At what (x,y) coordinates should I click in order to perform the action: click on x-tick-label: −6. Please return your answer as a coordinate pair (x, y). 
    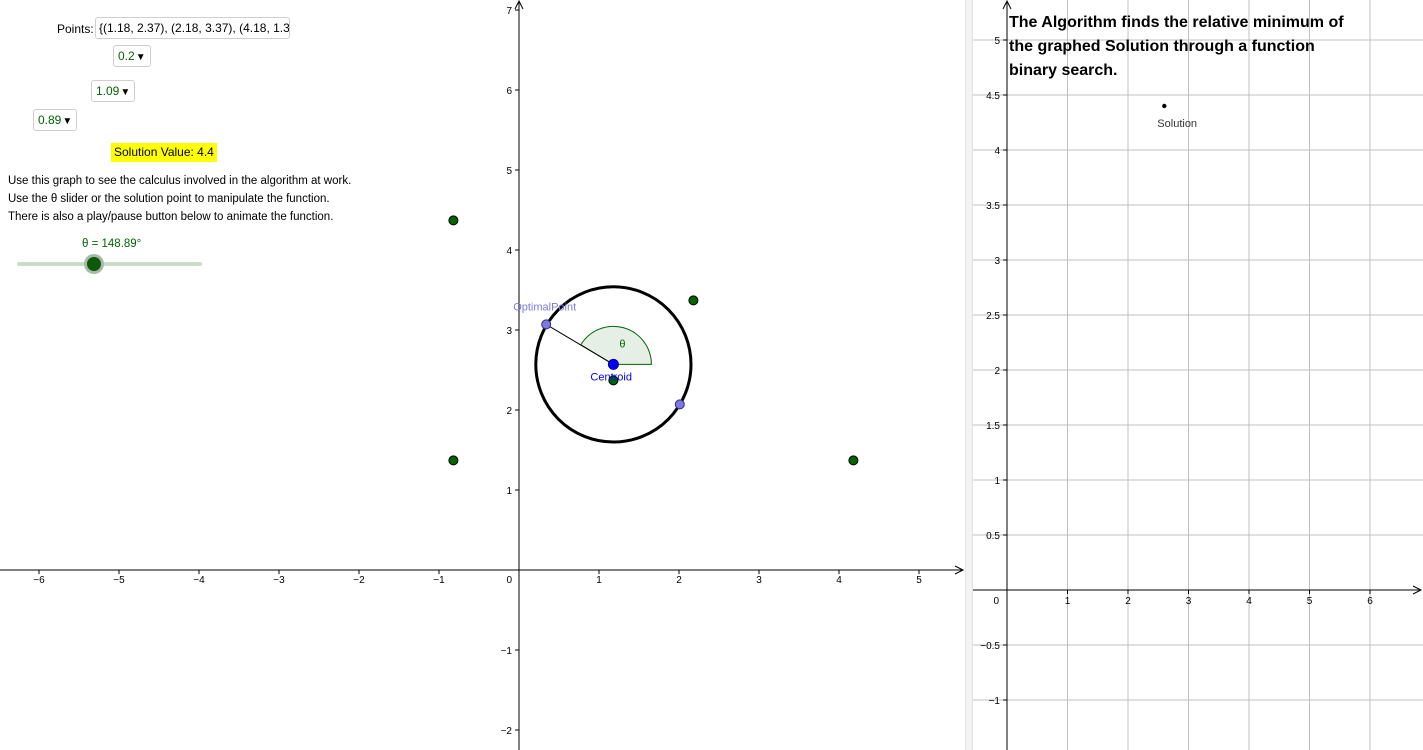
    Looking at the image, I should click on (39, 580).